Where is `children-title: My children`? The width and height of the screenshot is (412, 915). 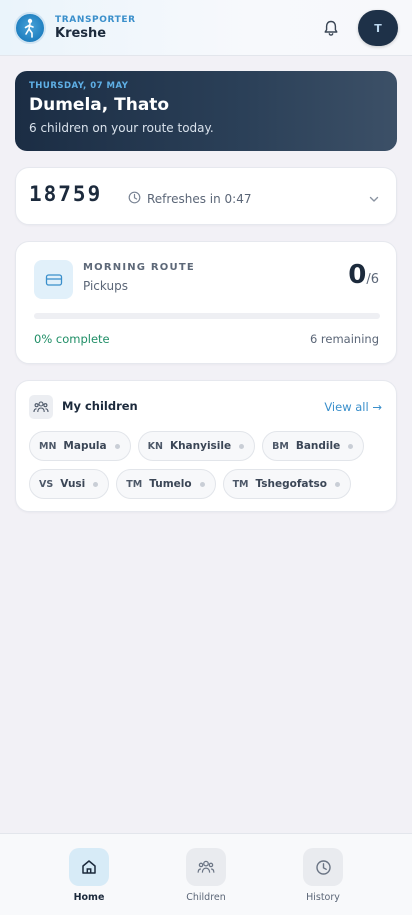 children-title: My children is located at coordinates (100, 406).